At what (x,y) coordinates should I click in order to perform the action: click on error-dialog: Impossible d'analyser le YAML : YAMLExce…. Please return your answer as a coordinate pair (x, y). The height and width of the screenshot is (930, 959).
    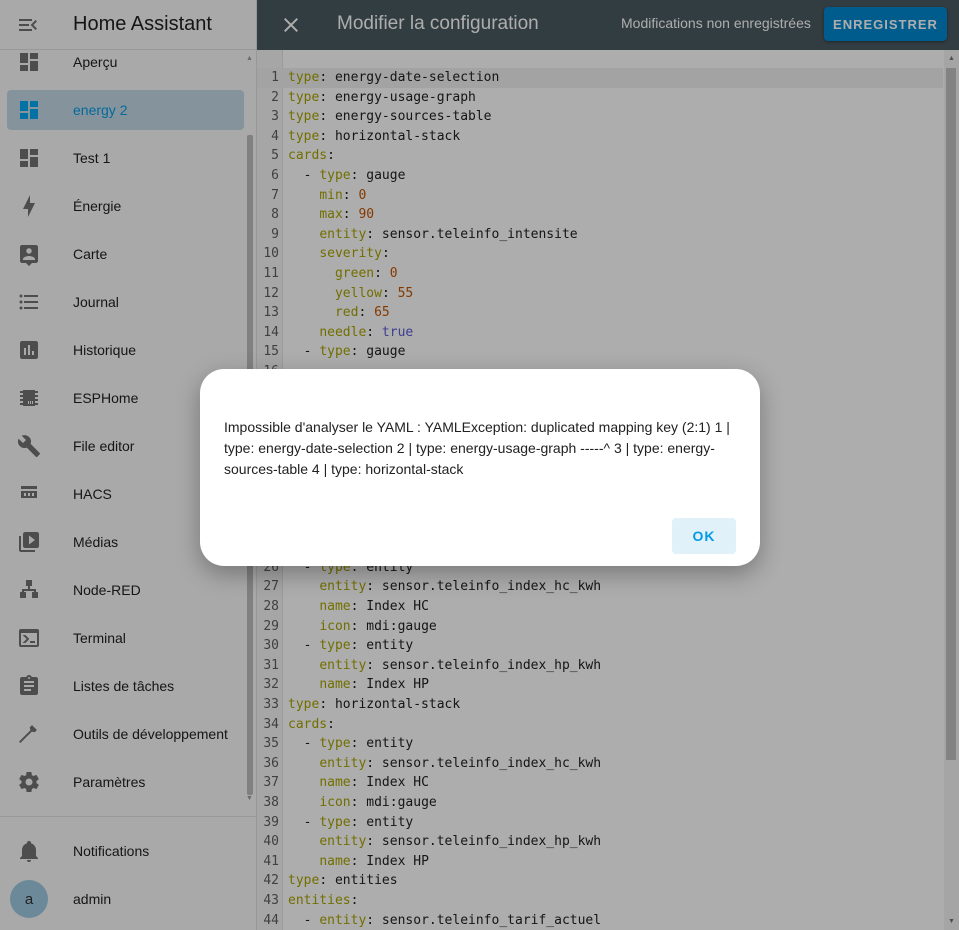
    Looking at the image, I should click on (480, 467).